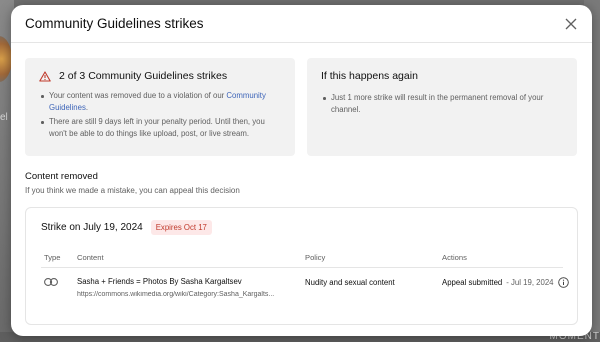 This screenshot has width=600, height=342. Describe the element at coordinates (61, 176) in the screenshot. I see `content-removed-title: Content removed` at that location.